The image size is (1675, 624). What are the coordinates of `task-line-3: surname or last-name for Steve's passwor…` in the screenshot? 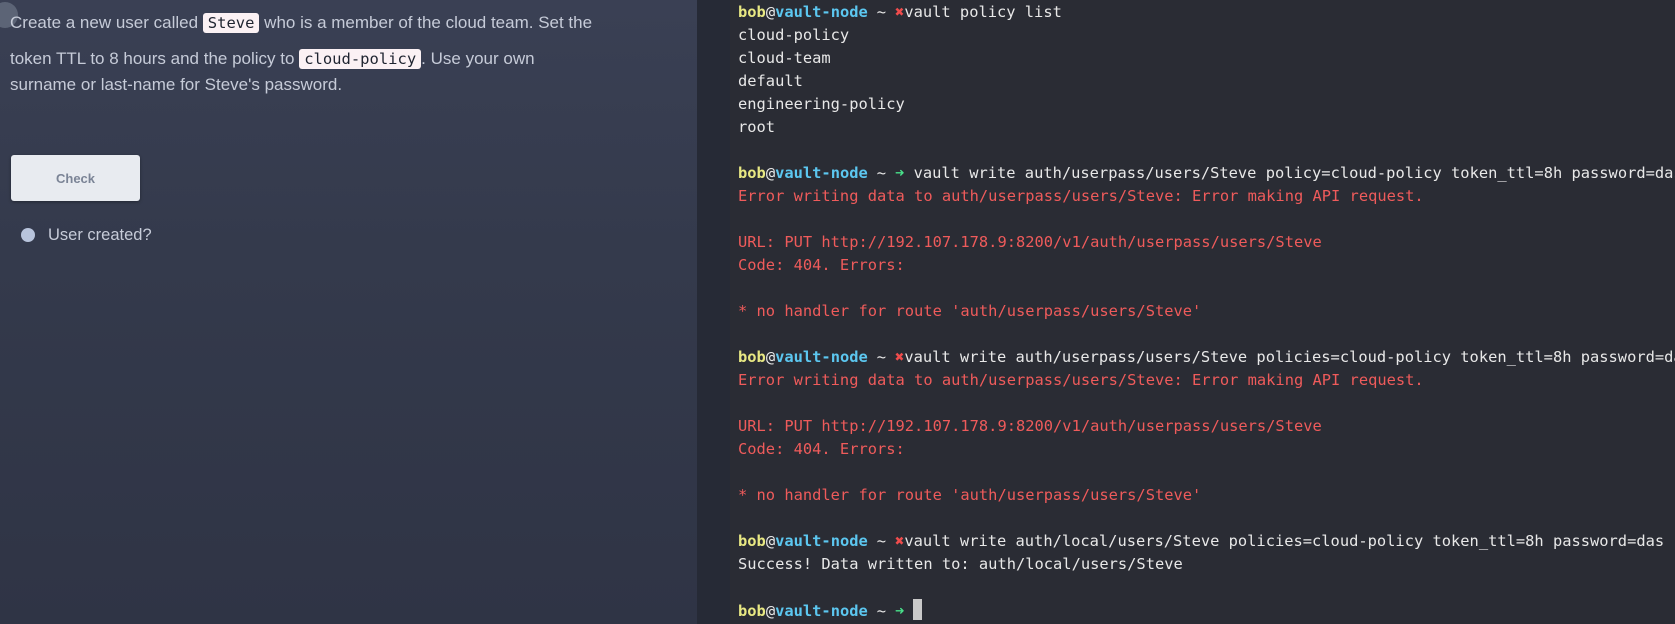 It's located at (176, 84).